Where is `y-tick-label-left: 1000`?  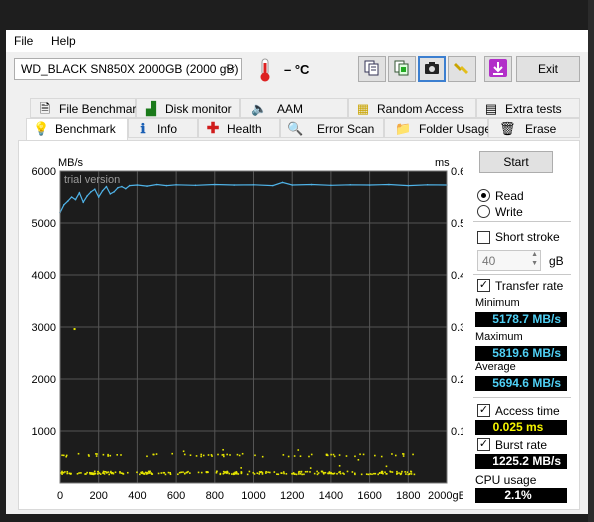 y-tick-label-left: 1000 is located at coordinates (44, 432).